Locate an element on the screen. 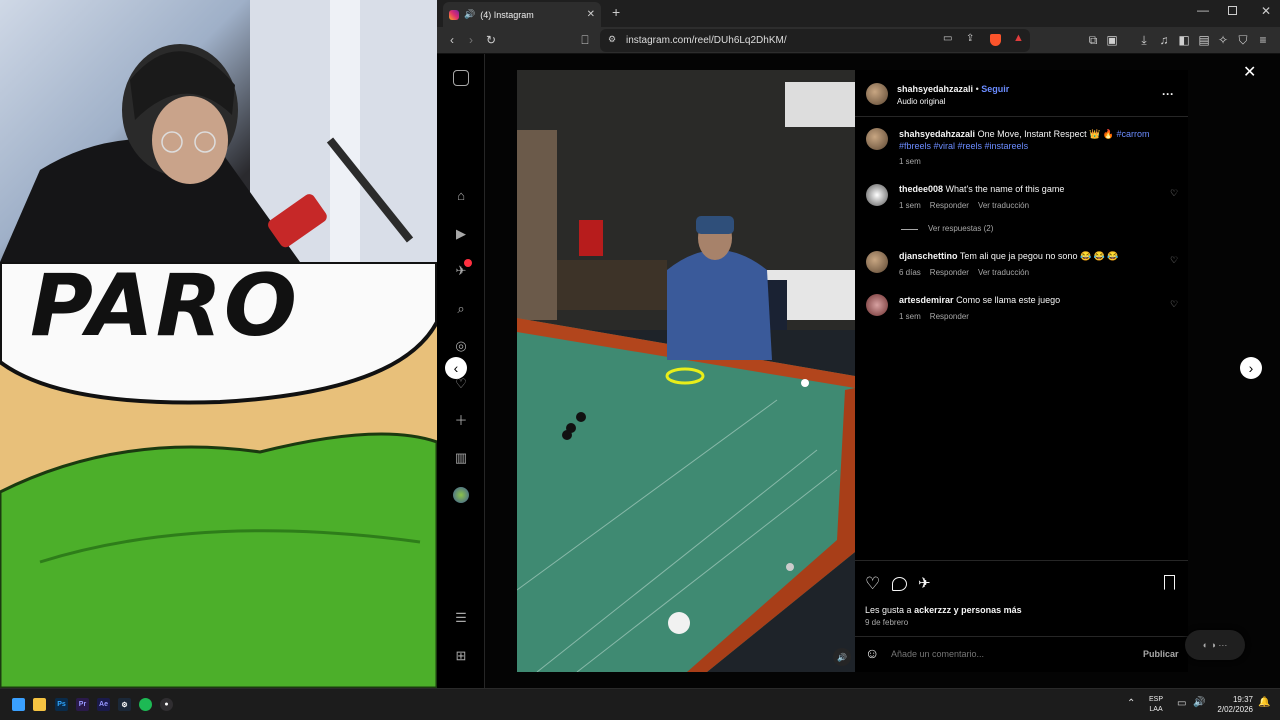  caption-hashtag-carrom: #carrom is located at coordinates (1133, 134).